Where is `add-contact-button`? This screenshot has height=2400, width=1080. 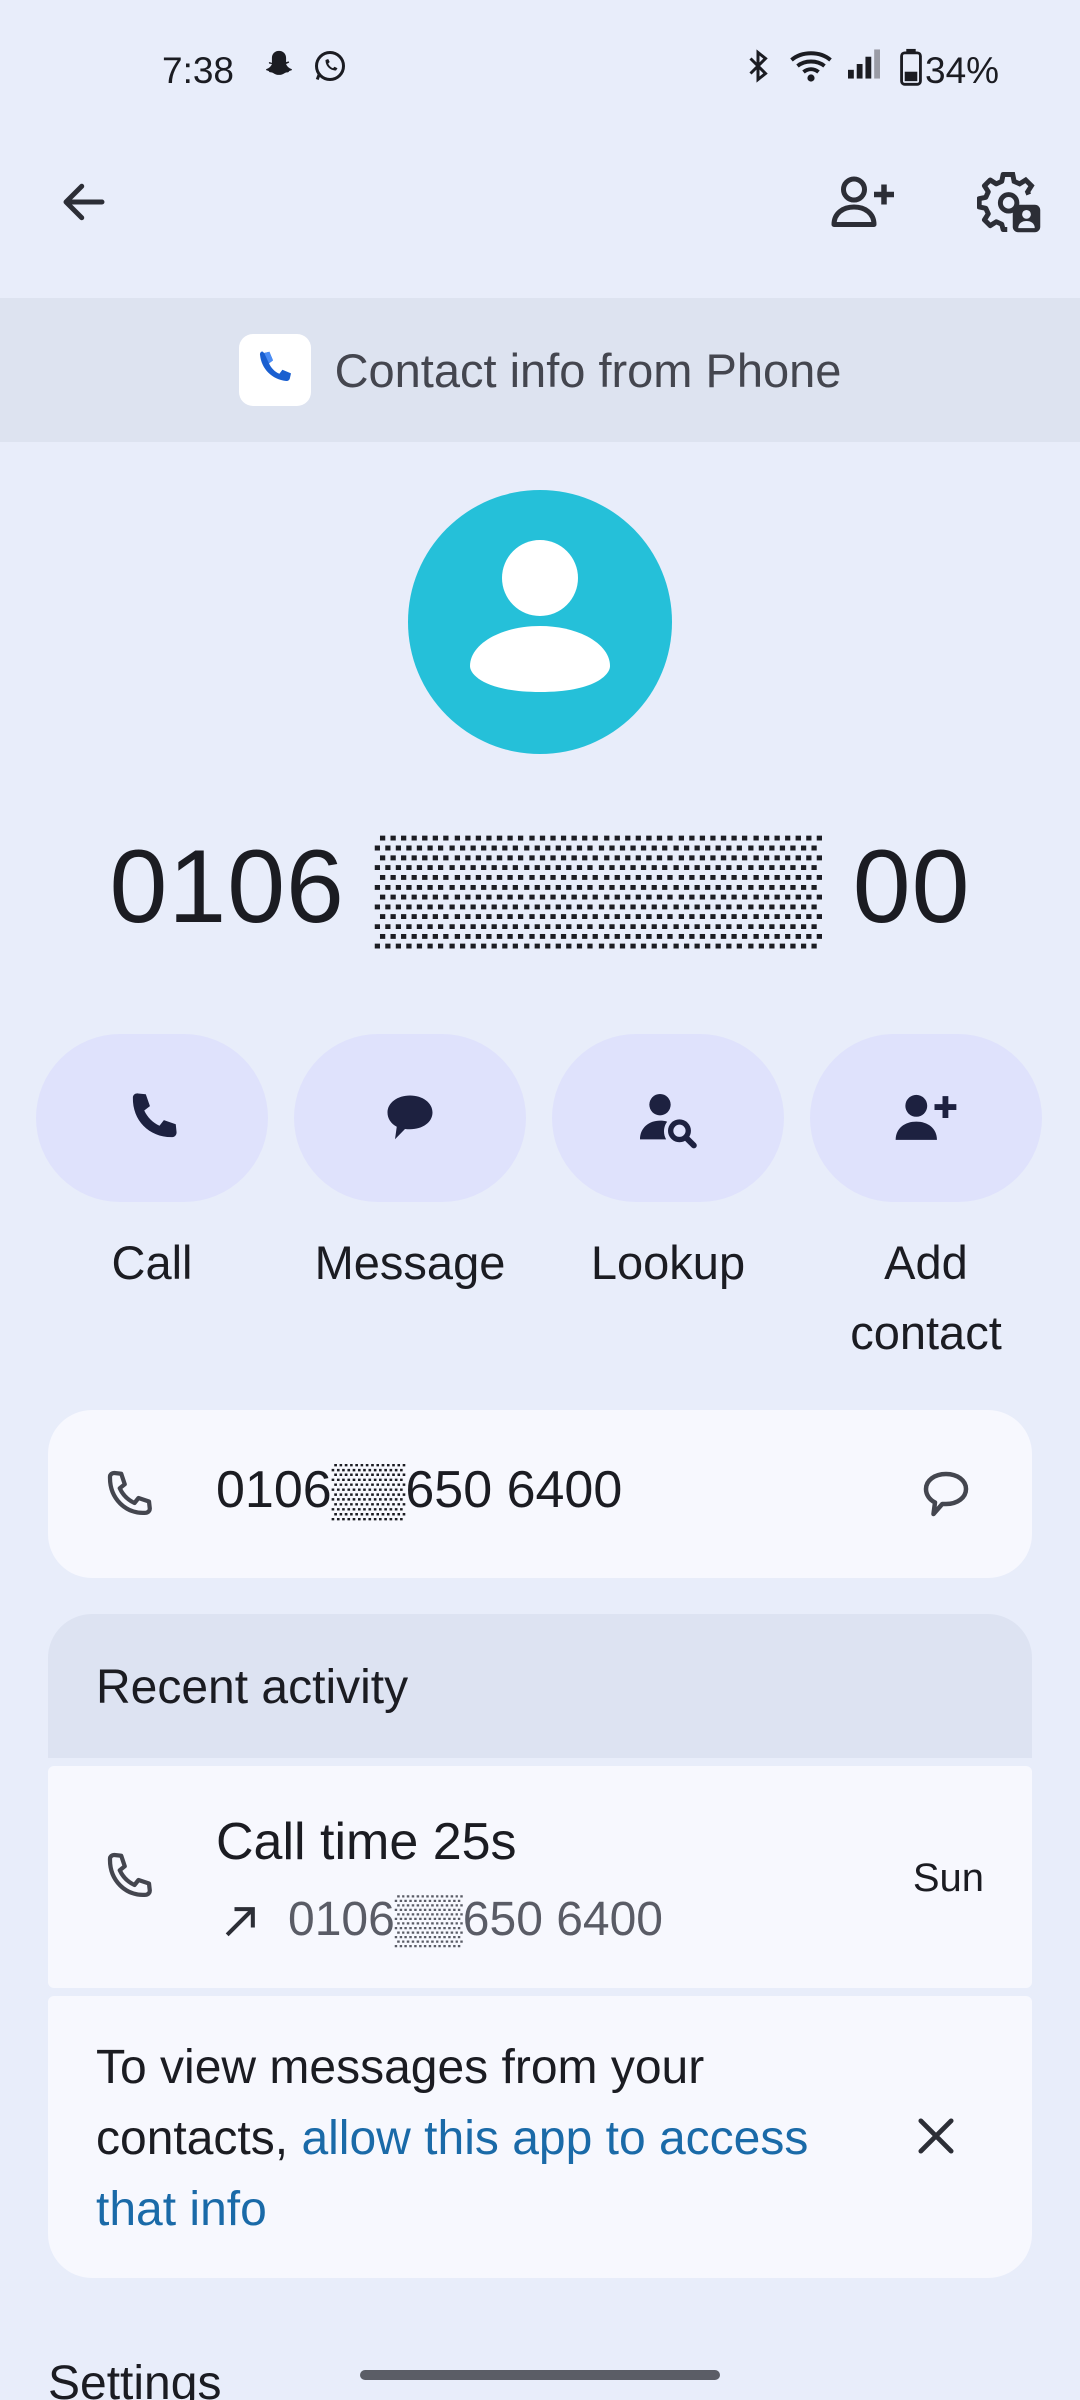
add-contact-button is located at coordinates (864, 202).